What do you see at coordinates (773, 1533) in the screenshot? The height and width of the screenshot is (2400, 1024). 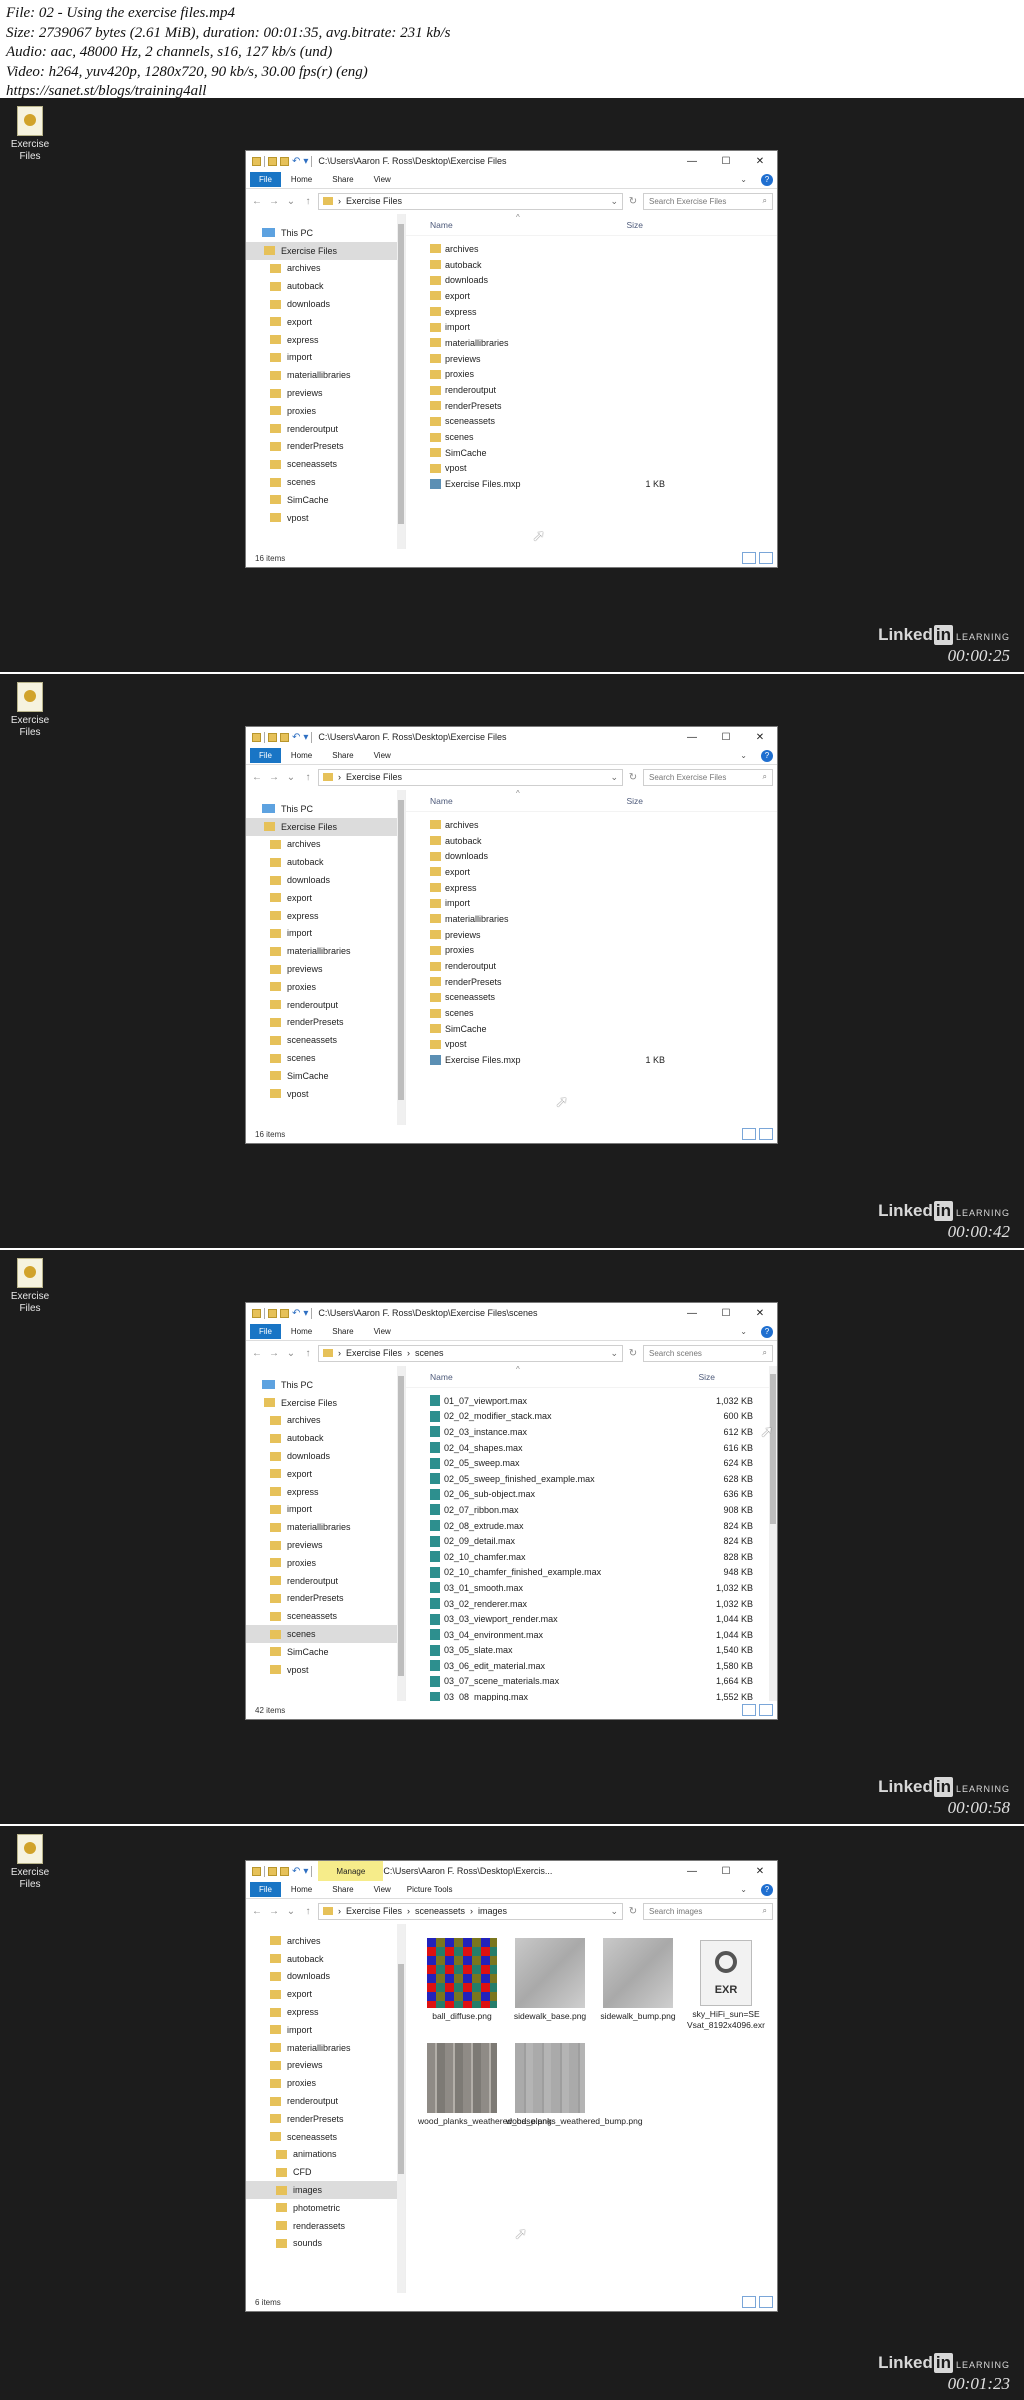 I see `content-scrollbar` at bounding box center [773, 1533].